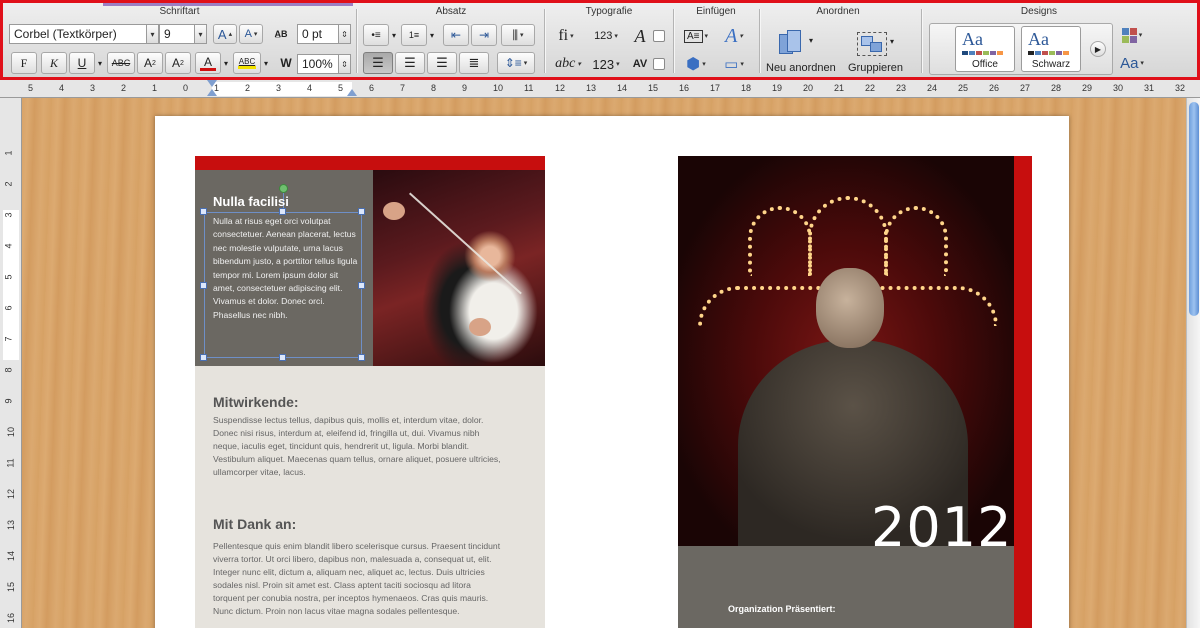 The width and height of the screenshot is (1200, 628). Describe the element at coordinates (226, 63) in the screenshot. I see `font-color-dropdown: ▾` at that location.